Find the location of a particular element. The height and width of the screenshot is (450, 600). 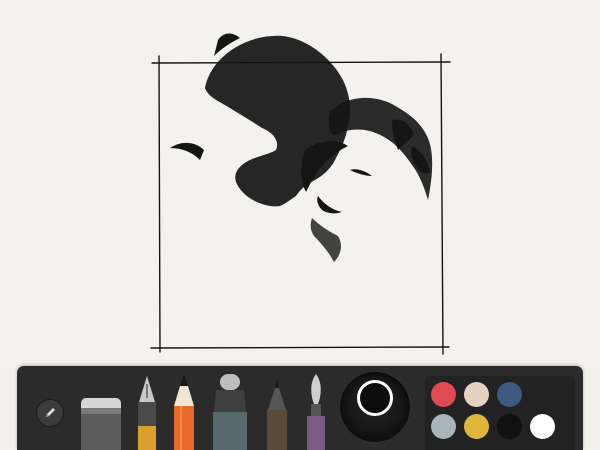

pen-tool is located at coordinates (277, 414).